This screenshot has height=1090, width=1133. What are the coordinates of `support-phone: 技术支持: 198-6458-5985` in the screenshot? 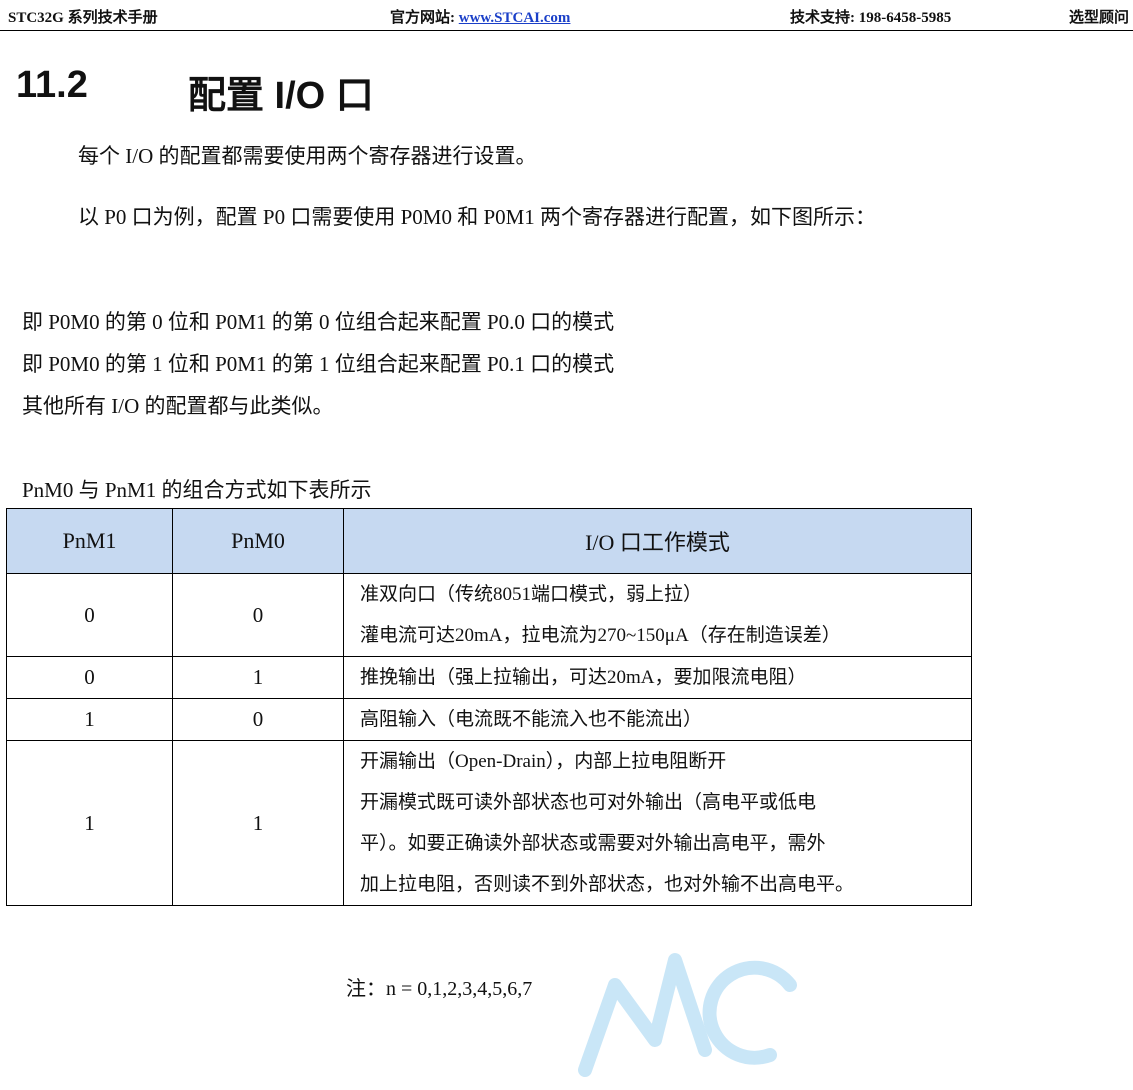 It's located at (871, 18).